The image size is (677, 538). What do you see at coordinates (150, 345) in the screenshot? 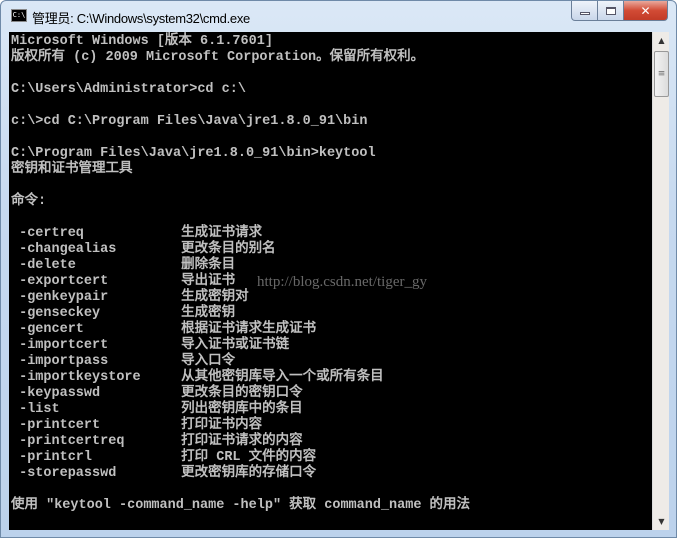
I see `console-line: -importcert 导入证书或证书链` at bounding box center [150, 345].